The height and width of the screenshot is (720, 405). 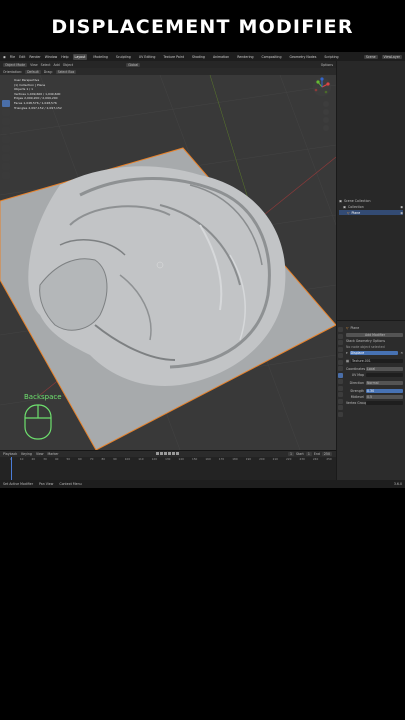 What do you see at coordinates (384, 396) in the screenshot?
I see `midlevel-slider: 0.5` at bounding box center [384, 396].